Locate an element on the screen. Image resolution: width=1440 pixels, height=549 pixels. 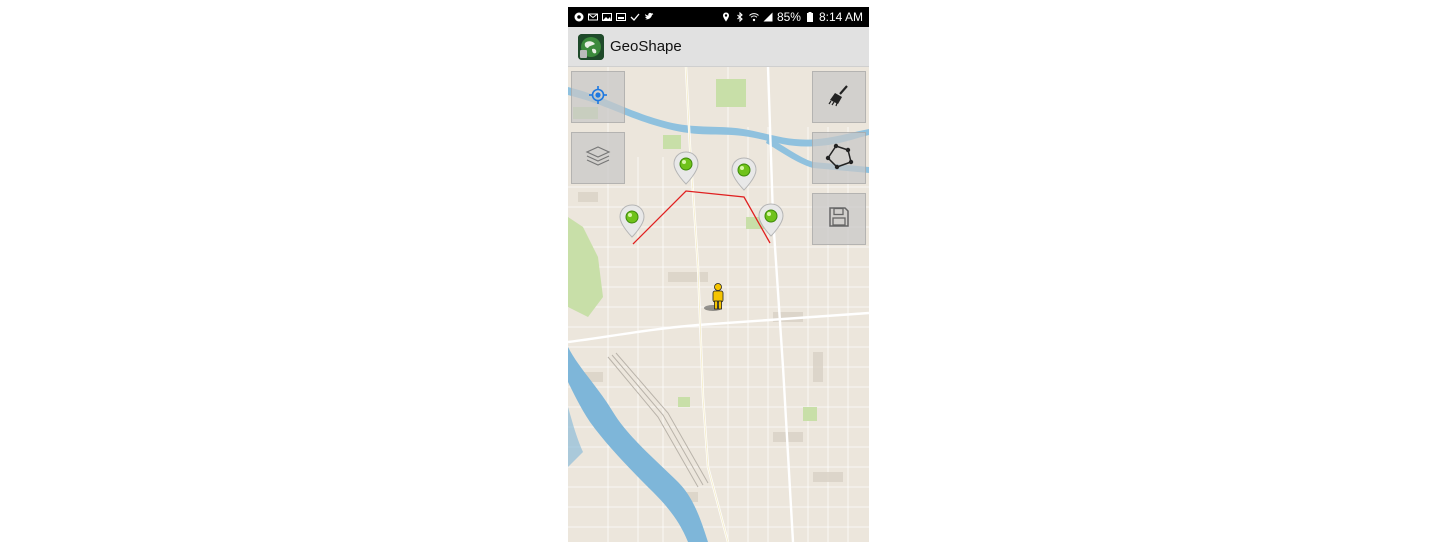
mail-icon is located at coordinates (593, 17).